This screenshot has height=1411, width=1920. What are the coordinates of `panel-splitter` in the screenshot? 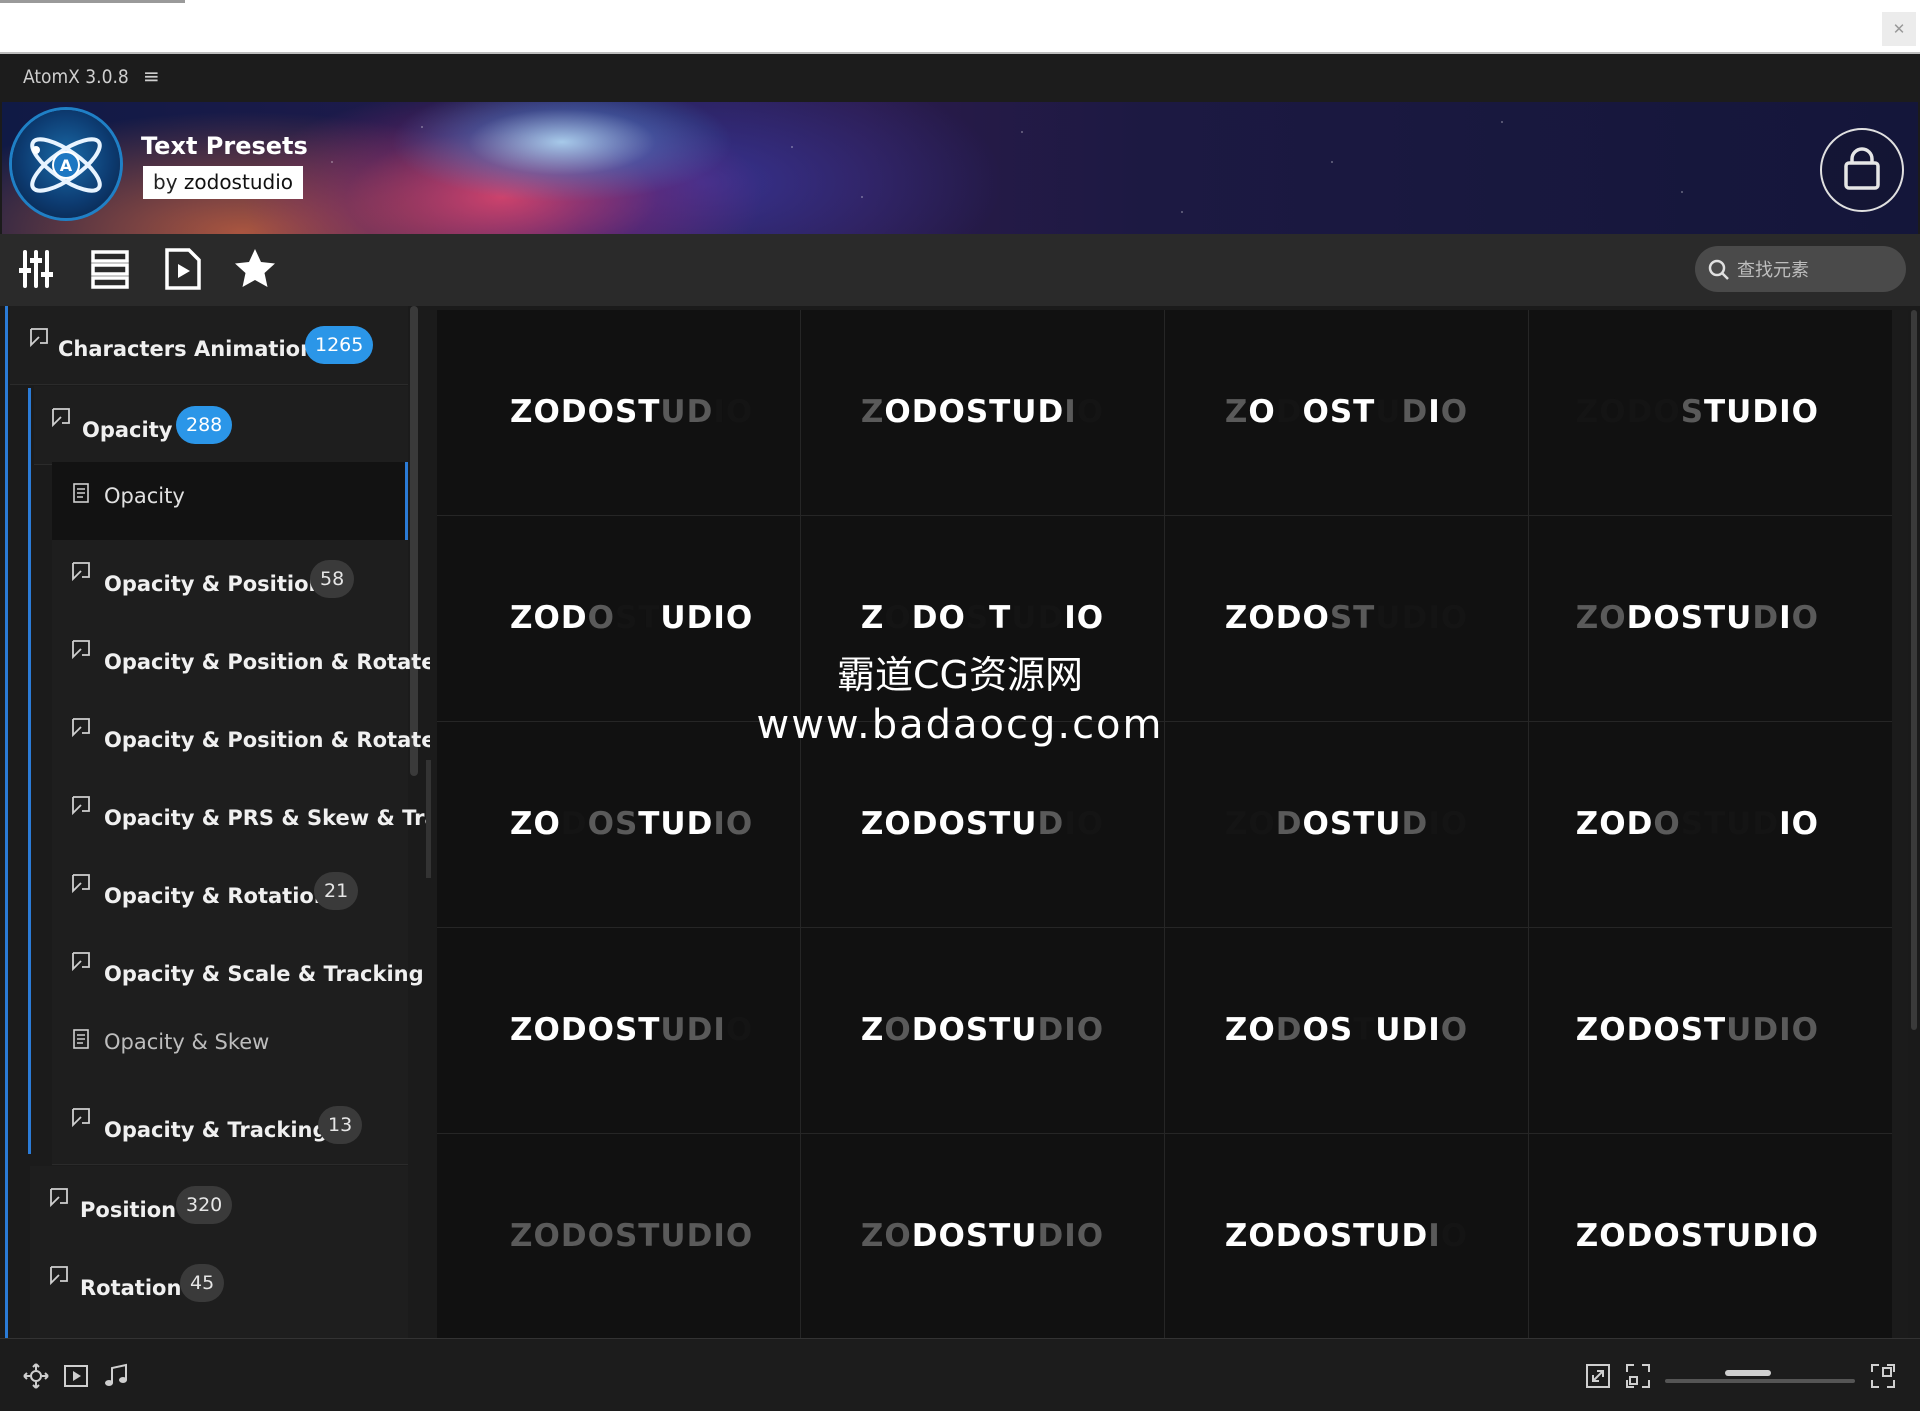 It's located at (428, 819).